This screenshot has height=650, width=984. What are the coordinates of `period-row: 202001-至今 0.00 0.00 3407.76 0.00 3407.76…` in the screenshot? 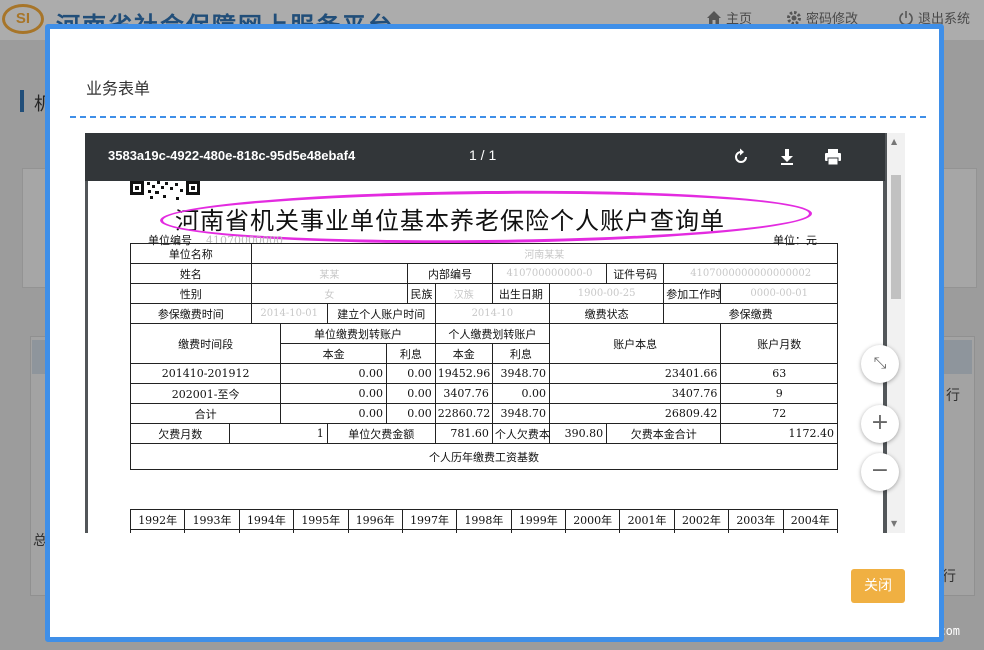 It's located at (483, 393).